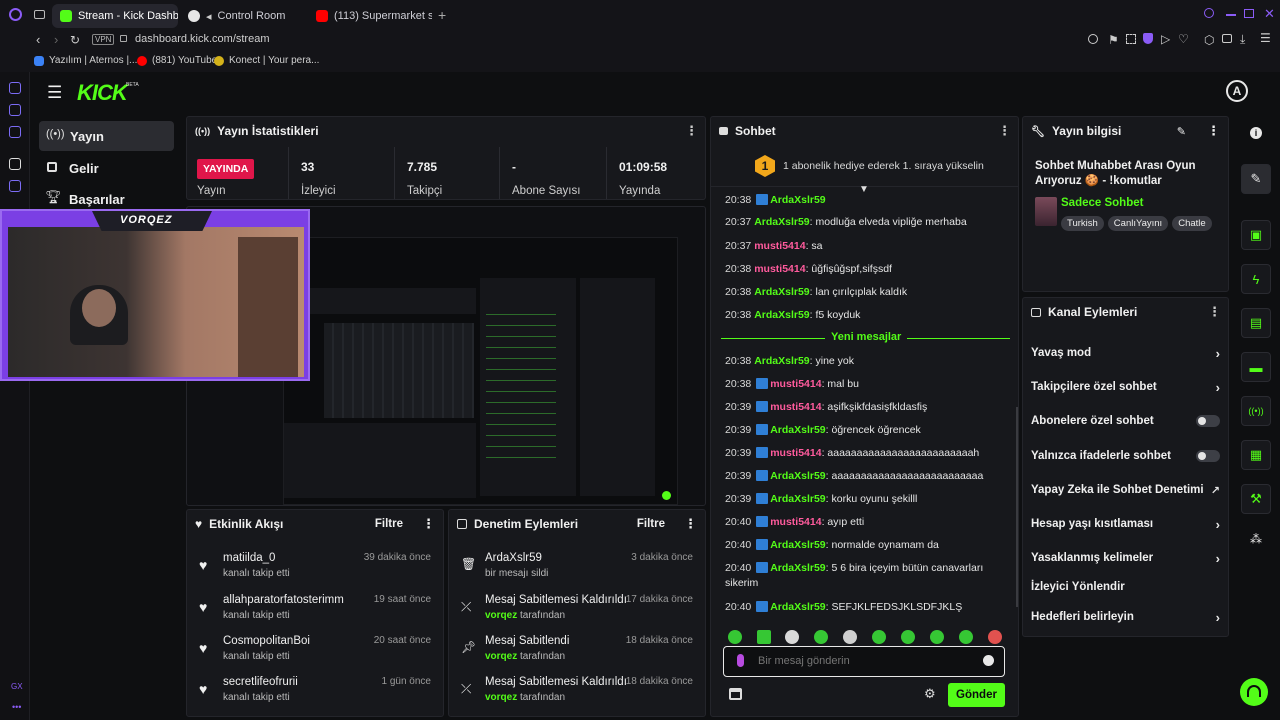 This screenshot has width=1280, height=720. Describe the element at coordinates (1125, 558) in the screenshot. I see `action-banned-words: Yasaklanmış kelimeler ›` at that location.